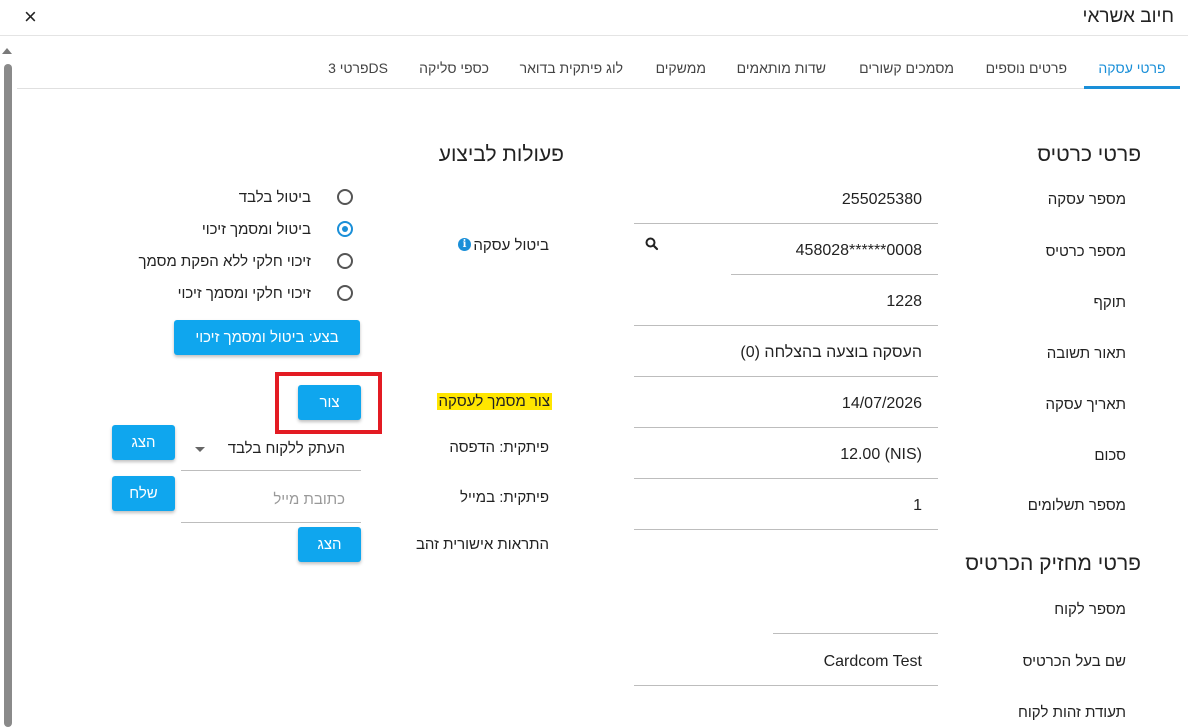  What do you see at coordinates (256, 229) in the screenshot?
I see `radio-option-cancel-credit-label: ביטול ומסמך זיכוי` at bounding box center [256, 229].